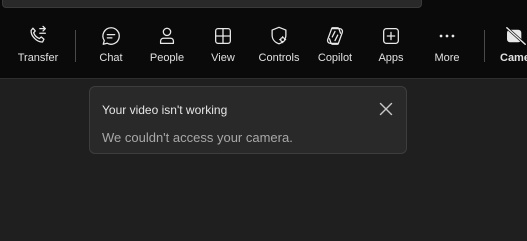 Image resolution: width=527 pixels, height=241 pixels. What do you see at coordinates (197, 137) in the screenshot?
I see `toast-message: We couldn't access your camera.` at bounding box center [197, 137].